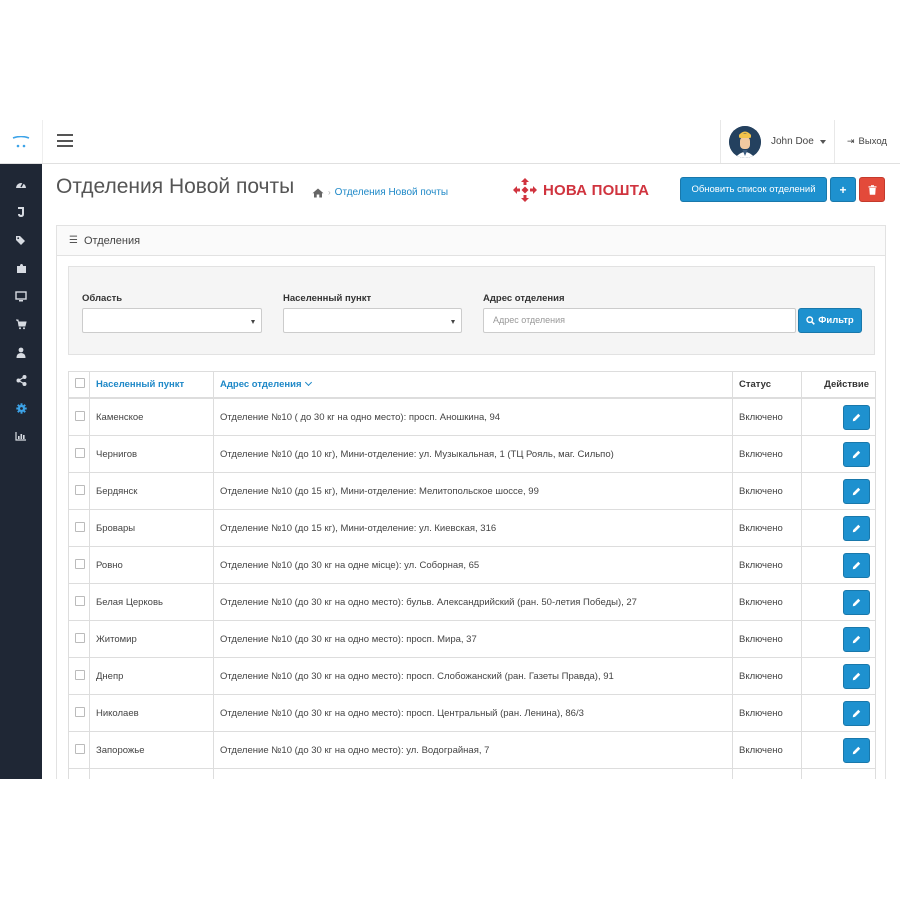 The image size is (900, 900). I want to click on logout-label: Выход, so click(872, 141).